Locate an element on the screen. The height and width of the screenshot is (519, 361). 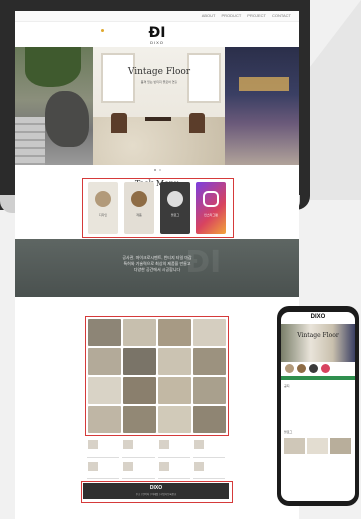
stairs-shape is located at coordinates (30, 141).